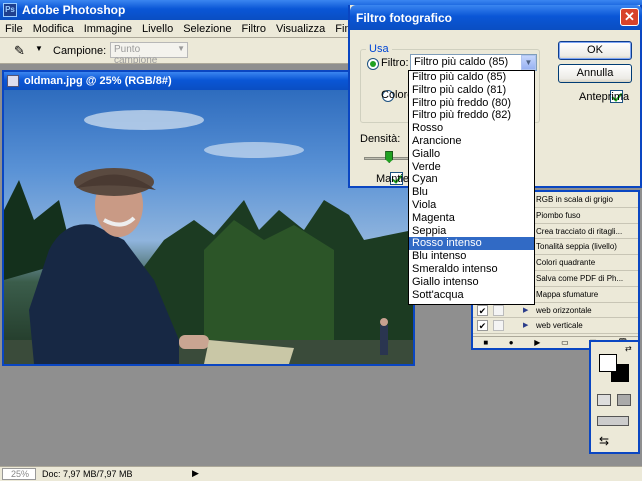 The image size is (642, 481). I want to click on sample-select-value: Punto campione, so click(136, 55).